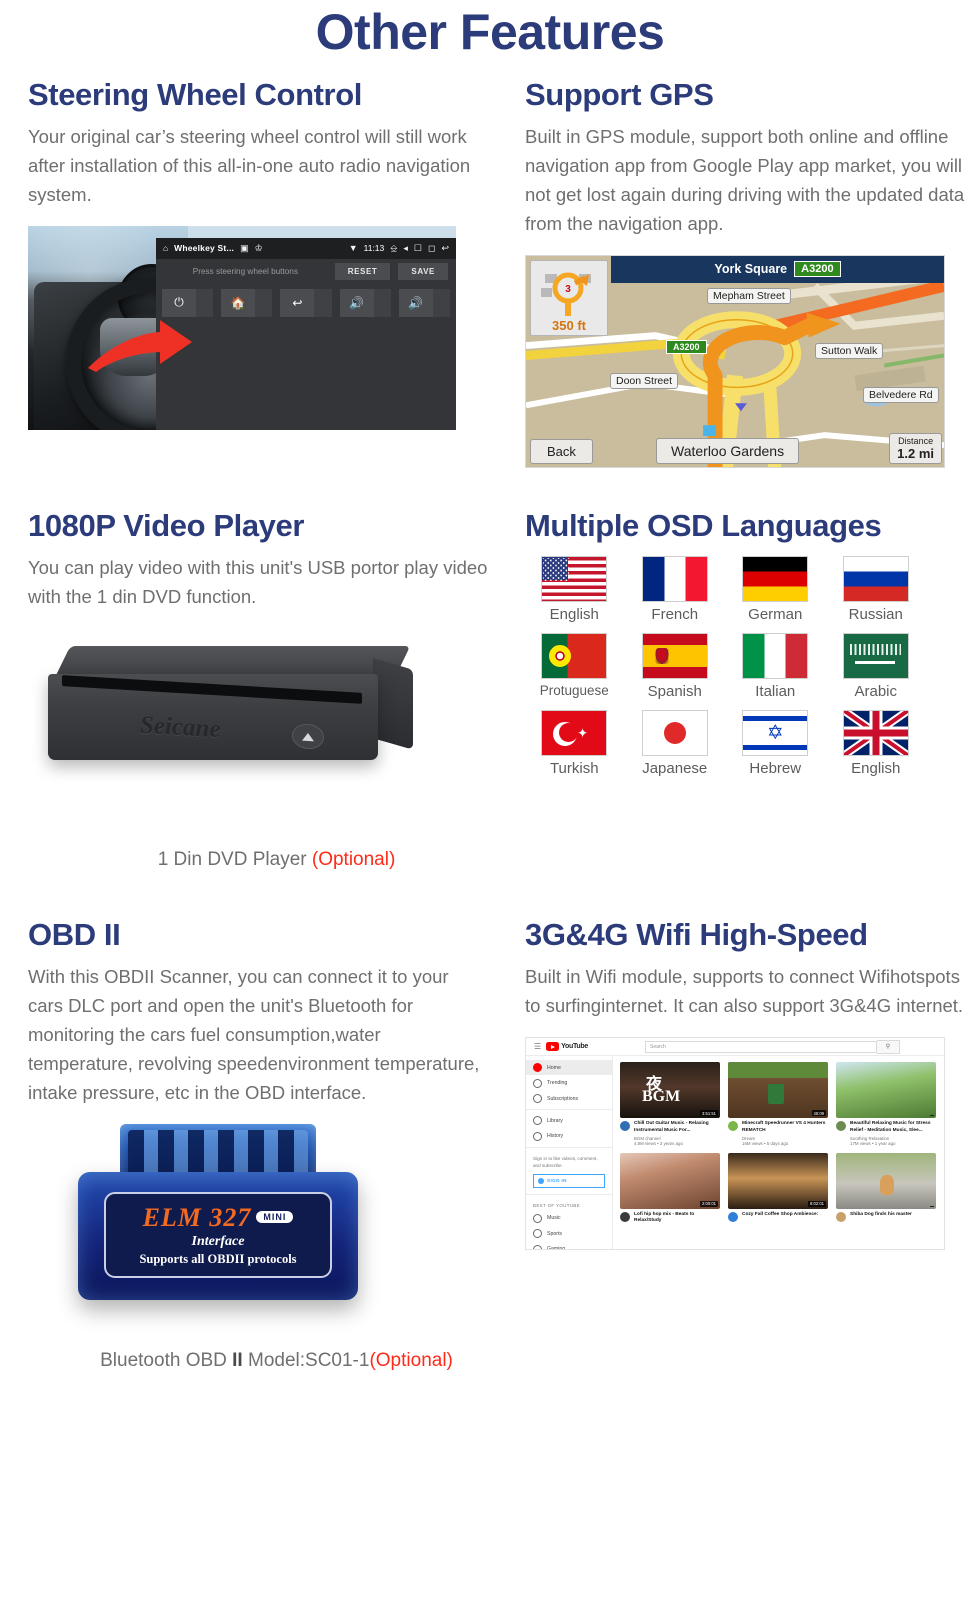  I want to click on sidebar-item-label: Subscriptions, so click(563, 1098).